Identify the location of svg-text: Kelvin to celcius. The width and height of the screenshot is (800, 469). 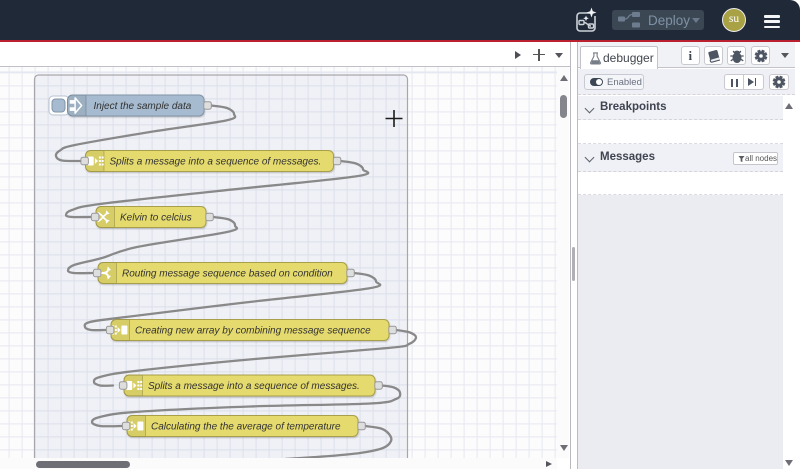
(156, 218).